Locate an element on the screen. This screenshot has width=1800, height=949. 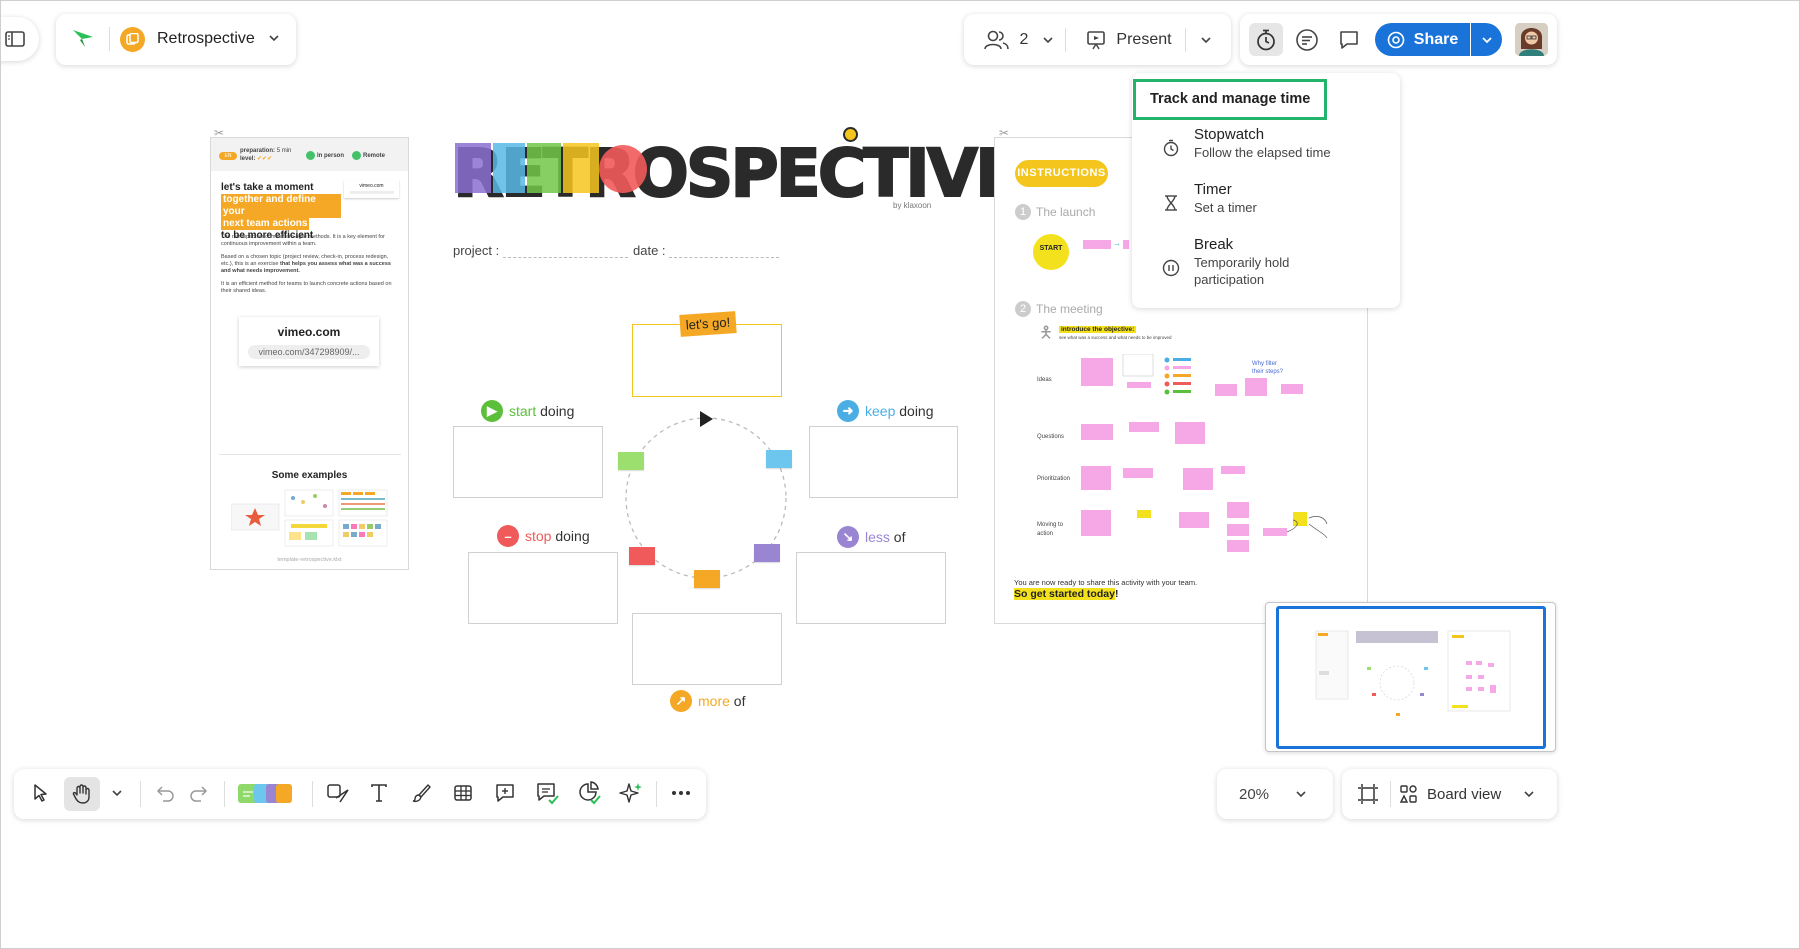
retrospective-logo: RETROSPECTIVE by klaxoon is located at coordinates (735, 170).